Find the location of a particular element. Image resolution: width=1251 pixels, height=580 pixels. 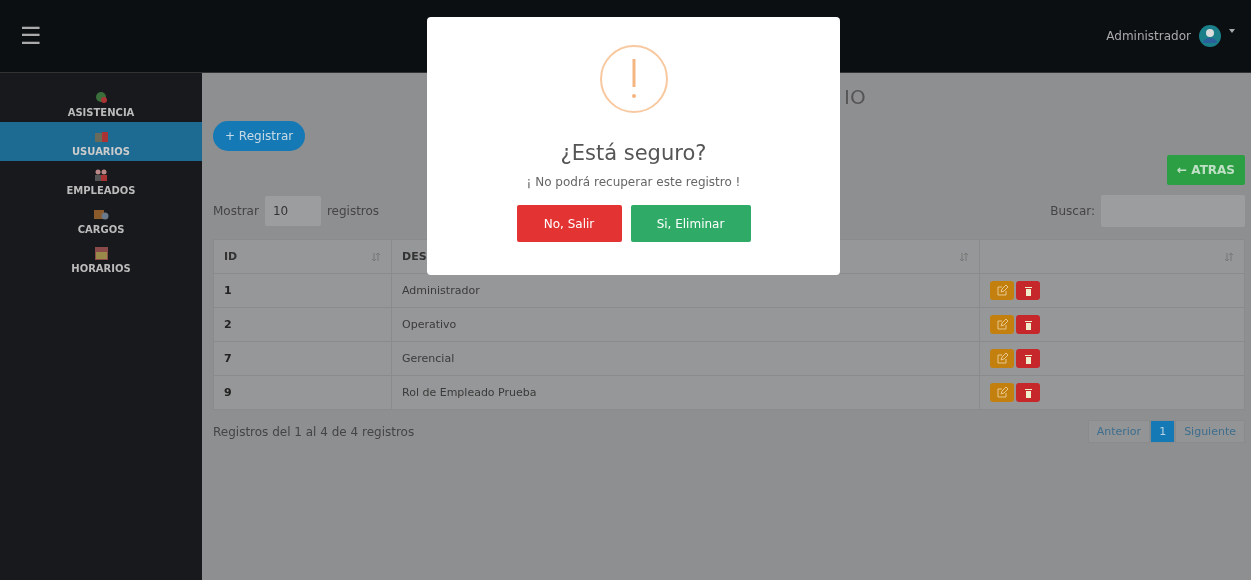

sidebar-item: CARGOS is located at coordinates (101, 219).